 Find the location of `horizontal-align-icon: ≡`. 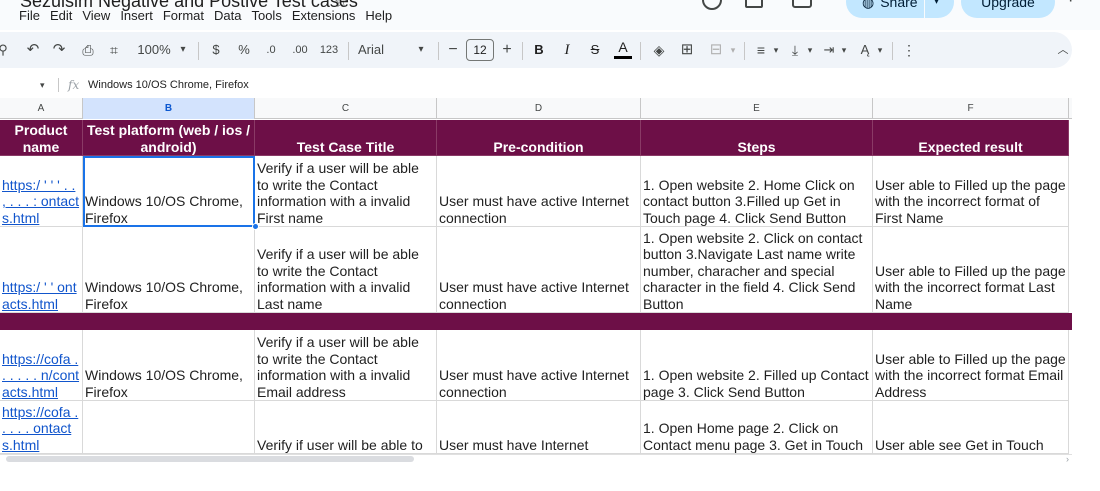

horizontal-align-icon: ≡ is located at coordinates (761, 50).